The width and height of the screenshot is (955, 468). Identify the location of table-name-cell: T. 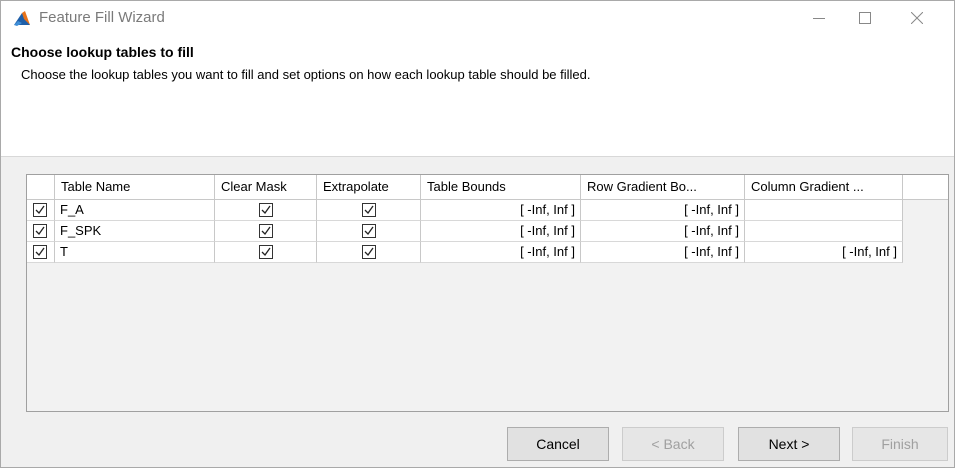
(135, 252).